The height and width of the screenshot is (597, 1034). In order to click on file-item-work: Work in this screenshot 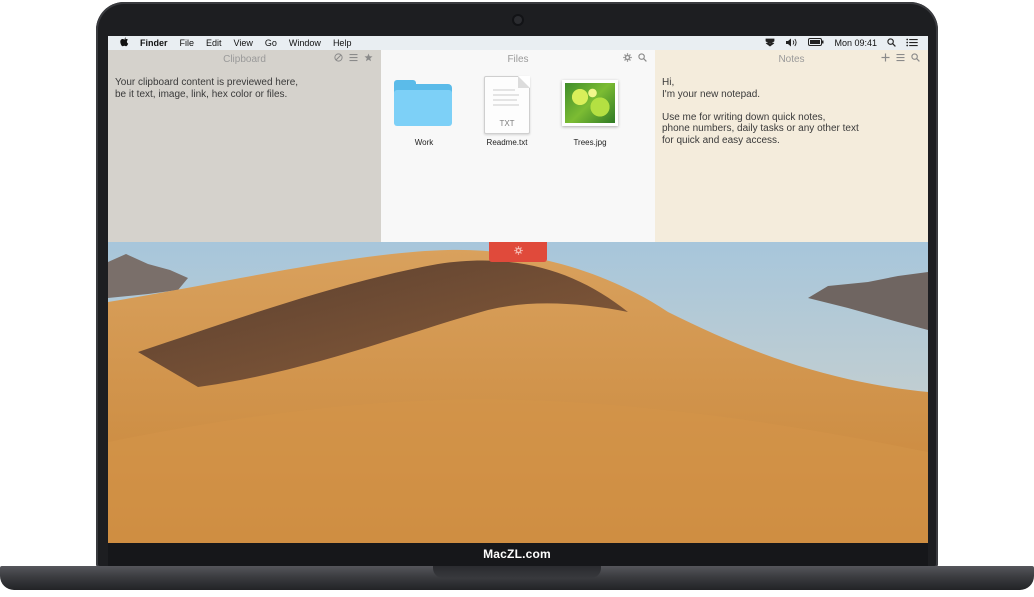, I will do `click(424, 111)`.